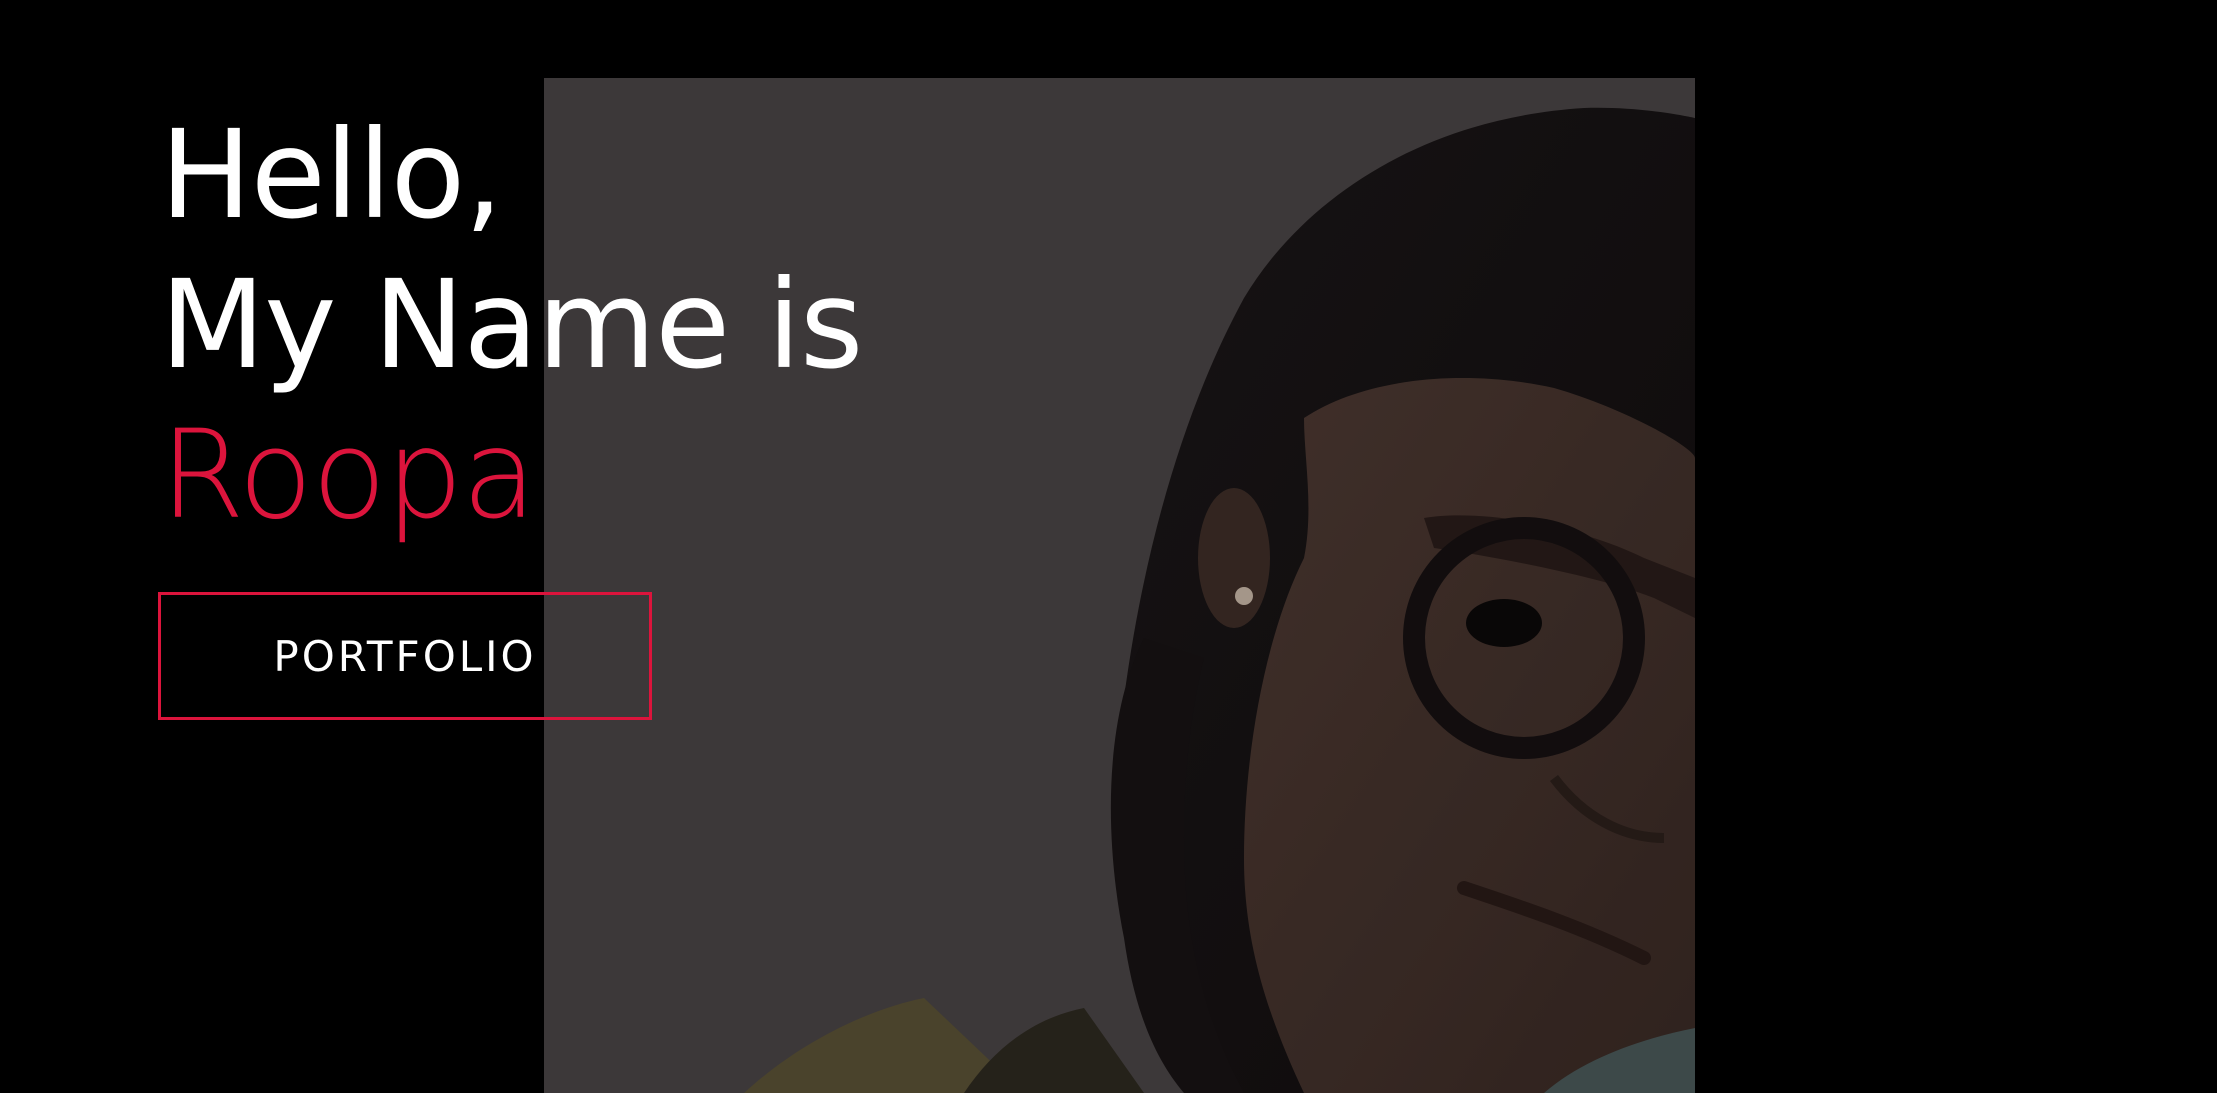 The width and height of the screenshot is (2217, 1093). What do you see at coordinates (331, 175) in the screenshot?
I see `greeting-text: Hello,` at bounding box center [331, 175].